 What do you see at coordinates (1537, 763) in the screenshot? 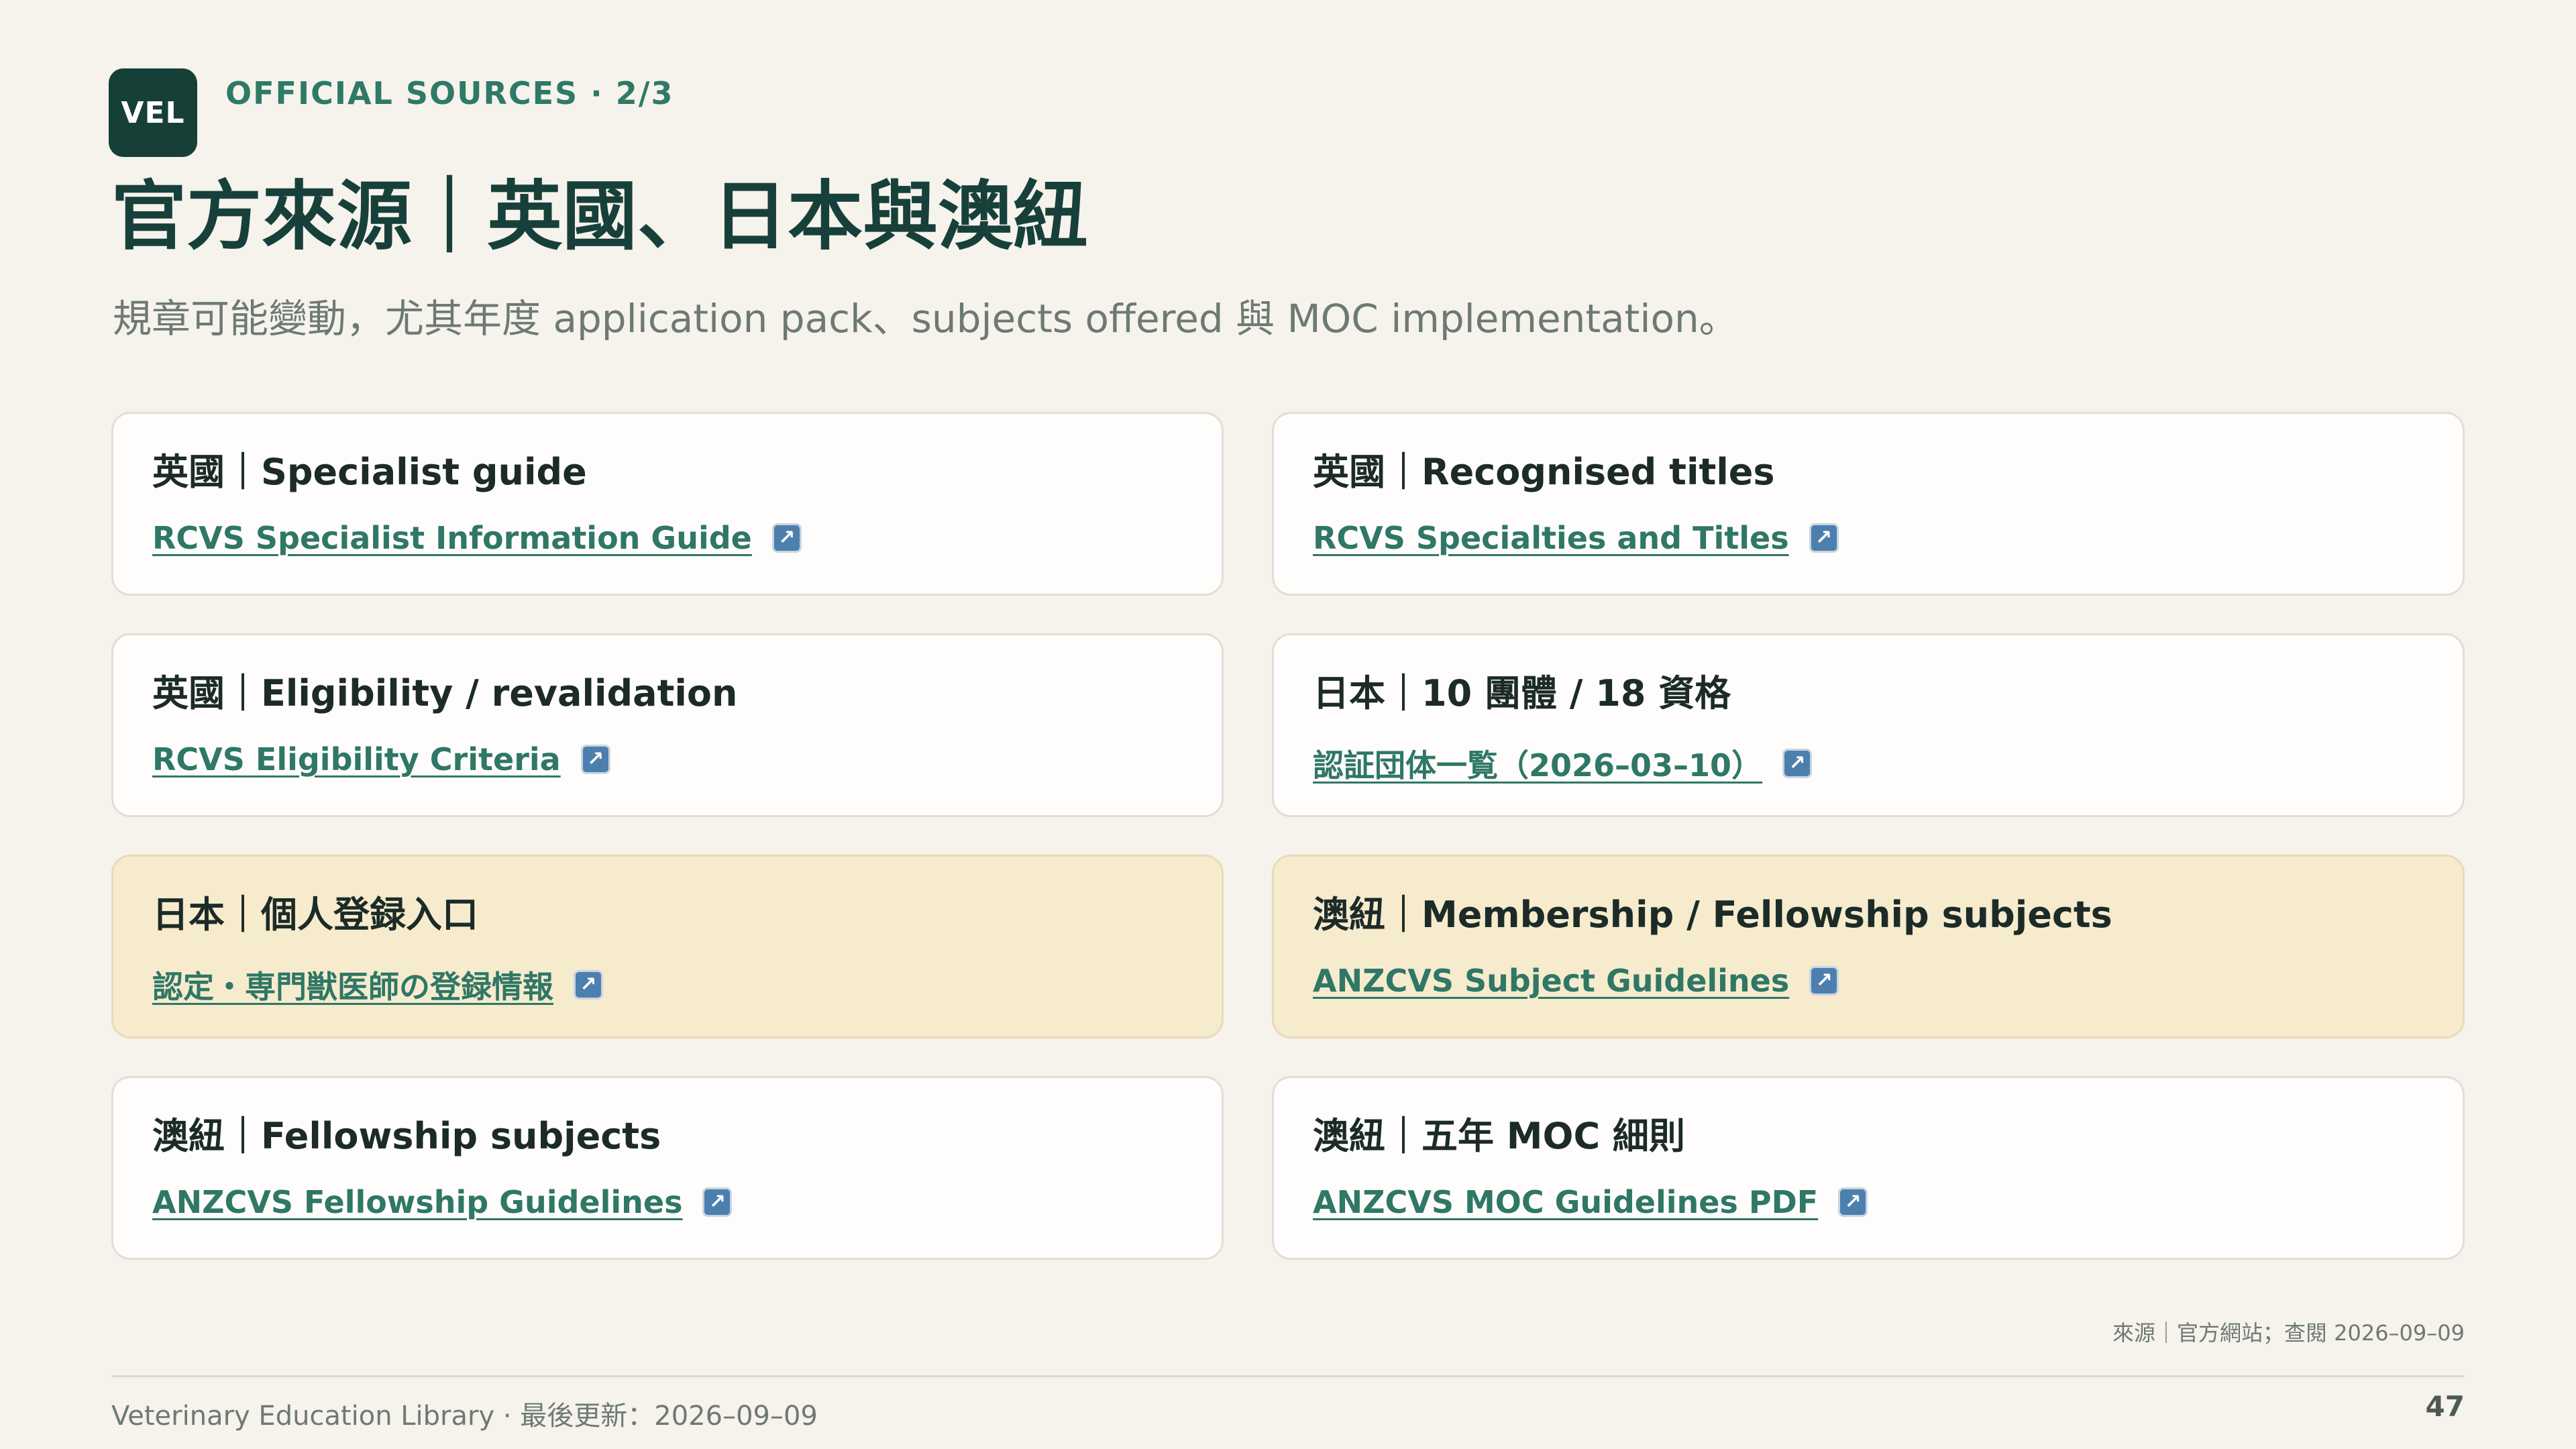
I see `source-link: 認証団体一覧（2026–03–10）` at bounding box center [1537, 763].